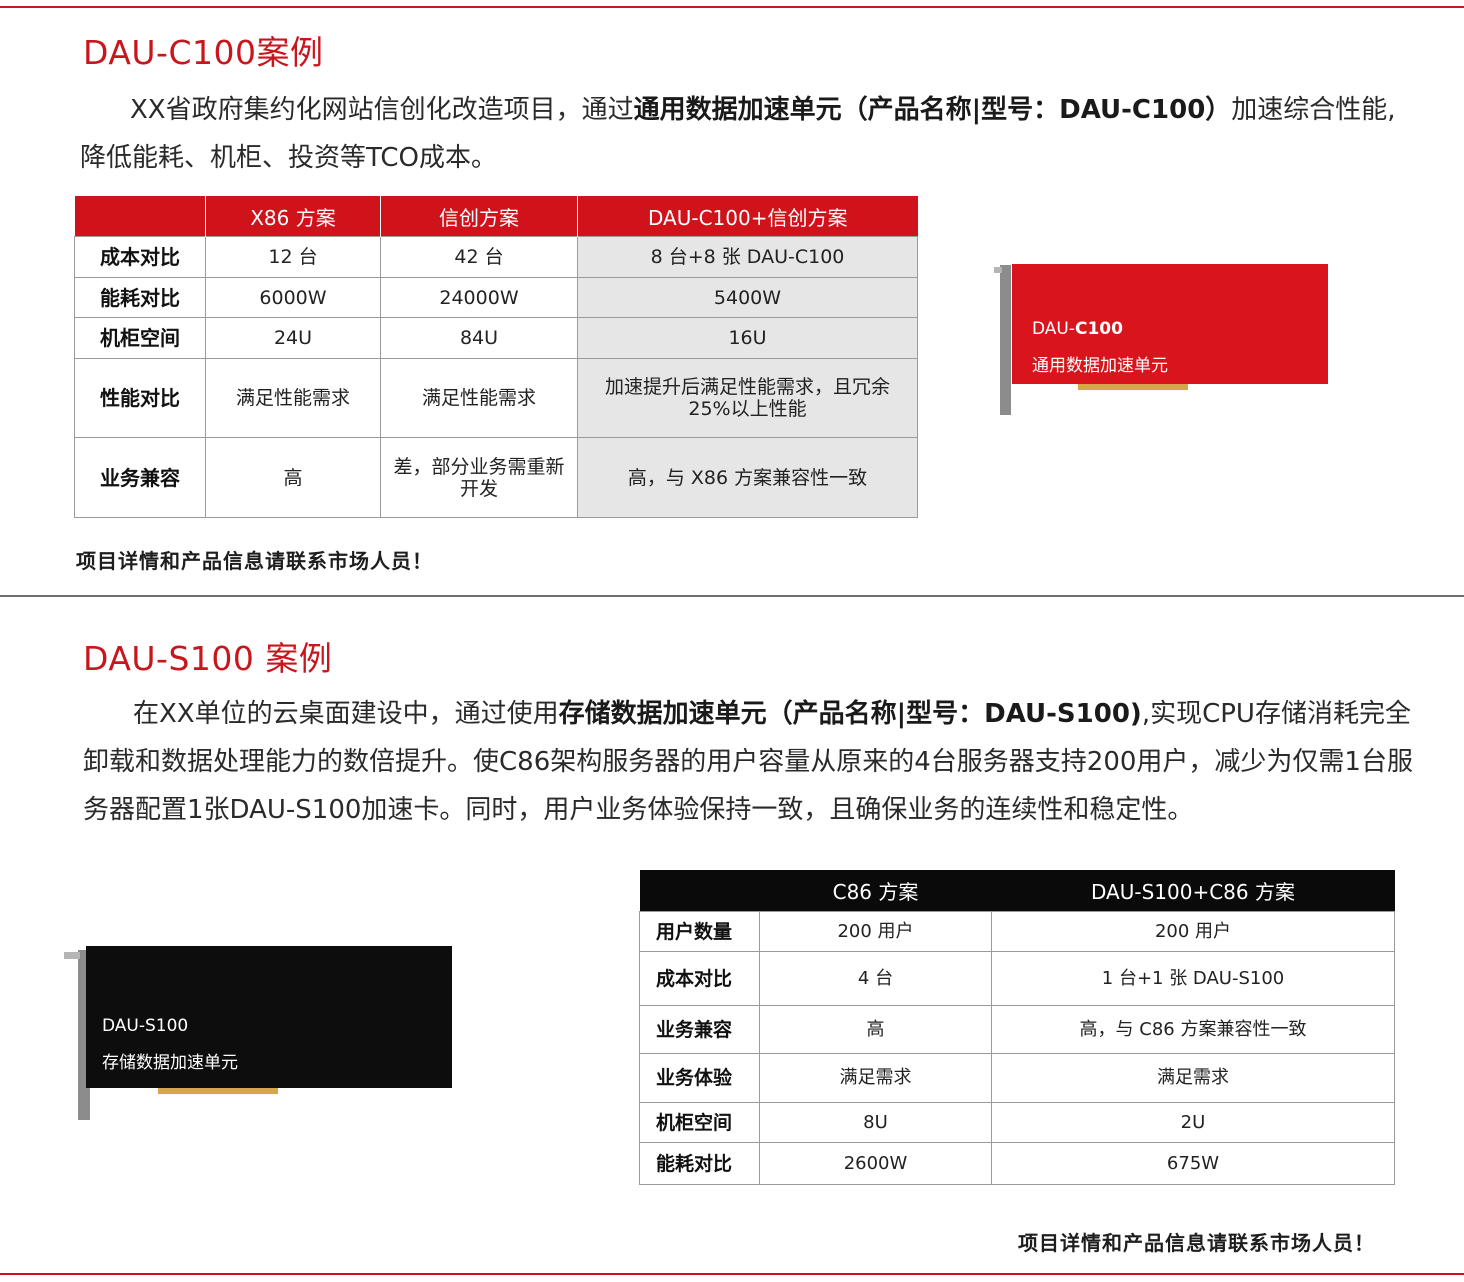 Image resolution: width=1464 pixels, height=1282 pixels. I want to click on table-row: 机柜空间 24U 84U 16U, so click(496, 338).